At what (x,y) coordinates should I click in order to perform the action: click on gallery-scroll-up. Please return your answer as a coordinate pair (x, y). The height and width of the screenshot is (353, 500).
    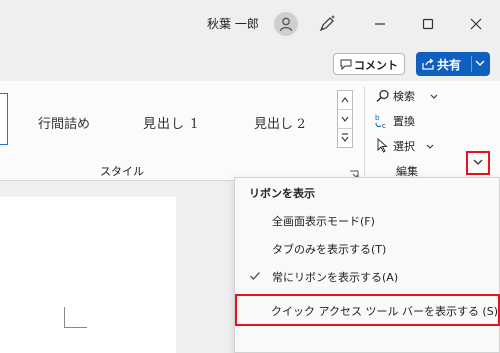
    Looking at the image, I should click on (345, 100).